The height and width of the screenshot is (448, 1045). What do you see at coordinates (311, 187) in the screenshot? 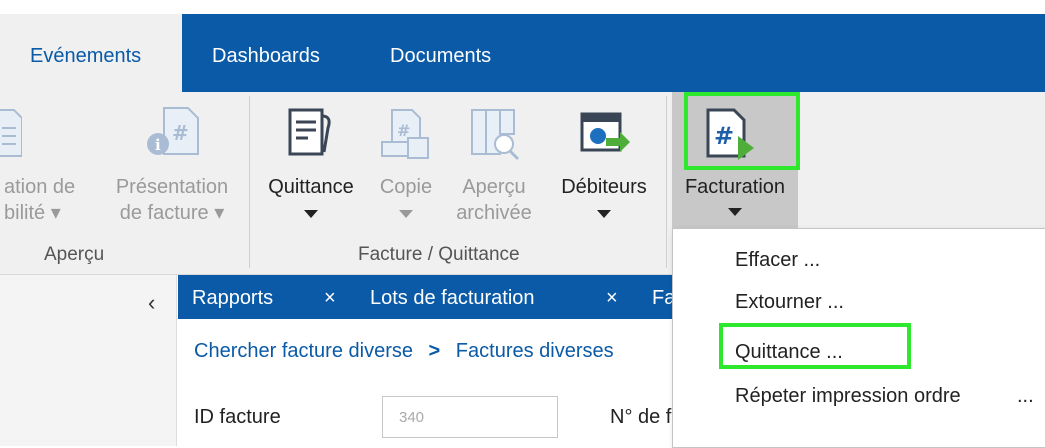
I see `button-label: Quittance` at bounding box center [311, 187].